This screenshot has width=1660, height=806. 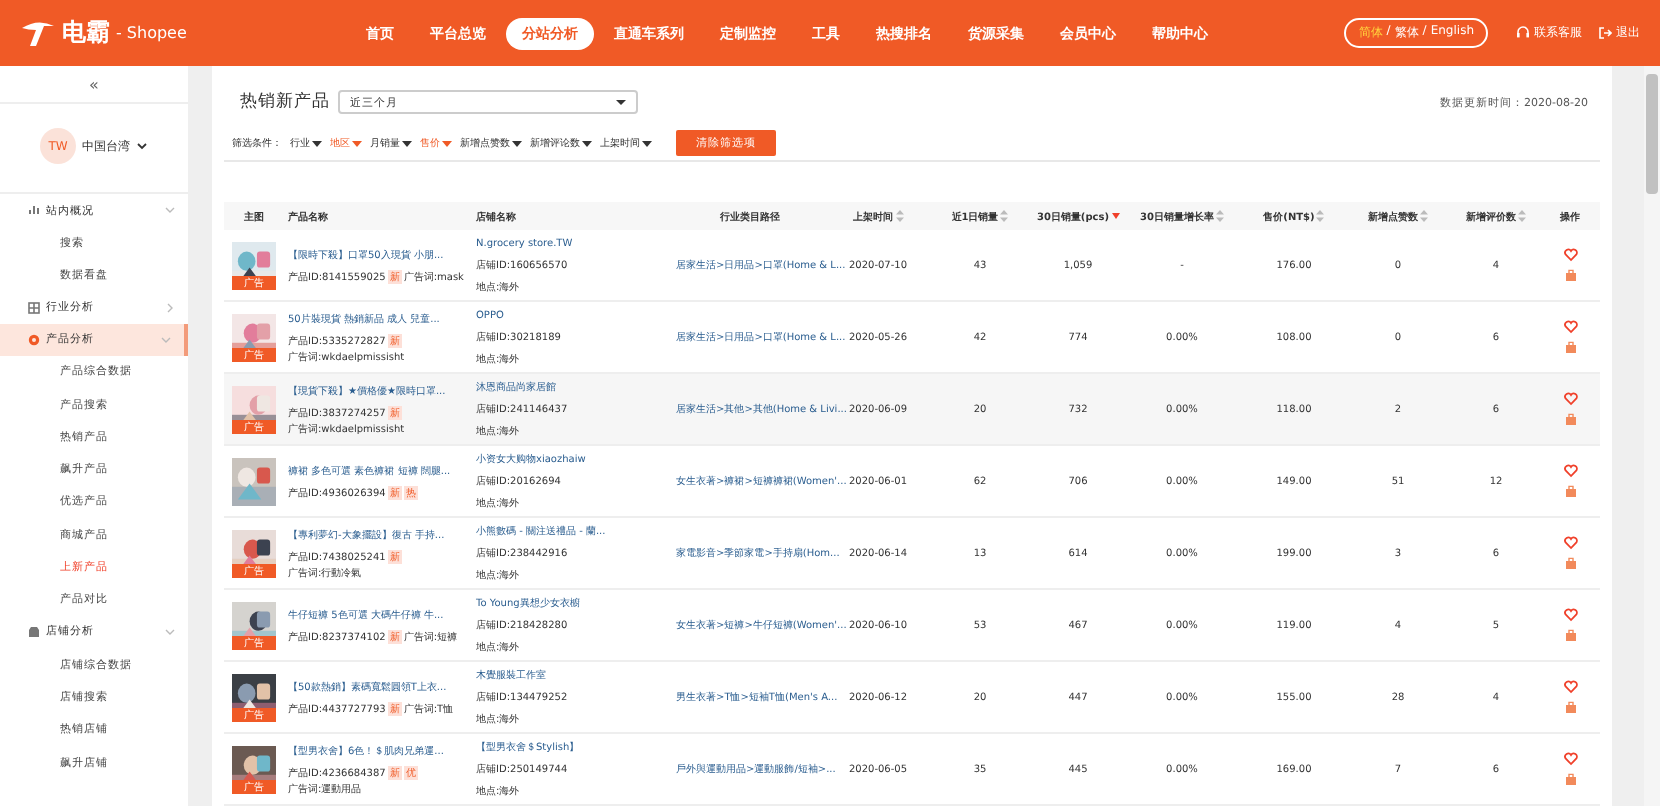 I want to click on headset-icon, so click(x=1523, y=33).